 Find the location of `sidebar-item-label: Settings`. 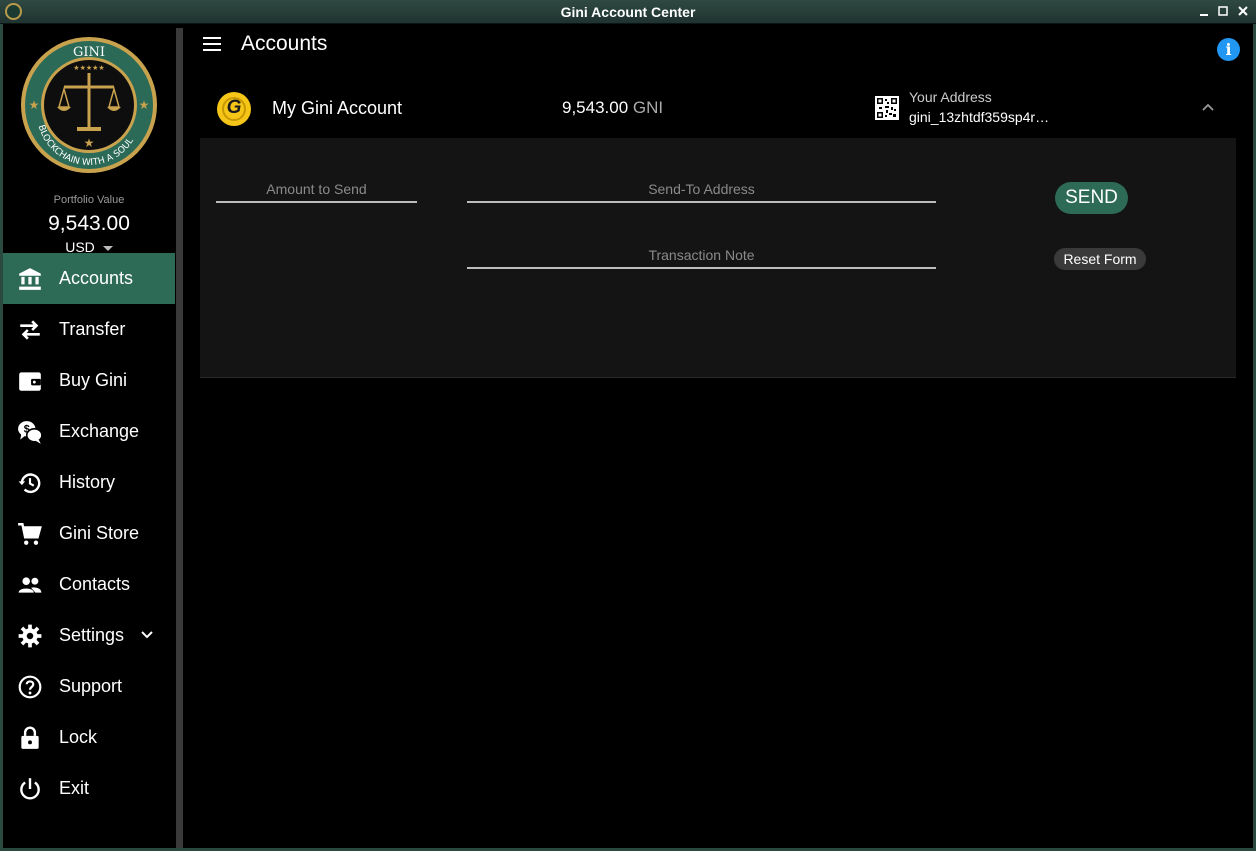

sidebar-item-label: Settings is located at coordinates (92, 635).